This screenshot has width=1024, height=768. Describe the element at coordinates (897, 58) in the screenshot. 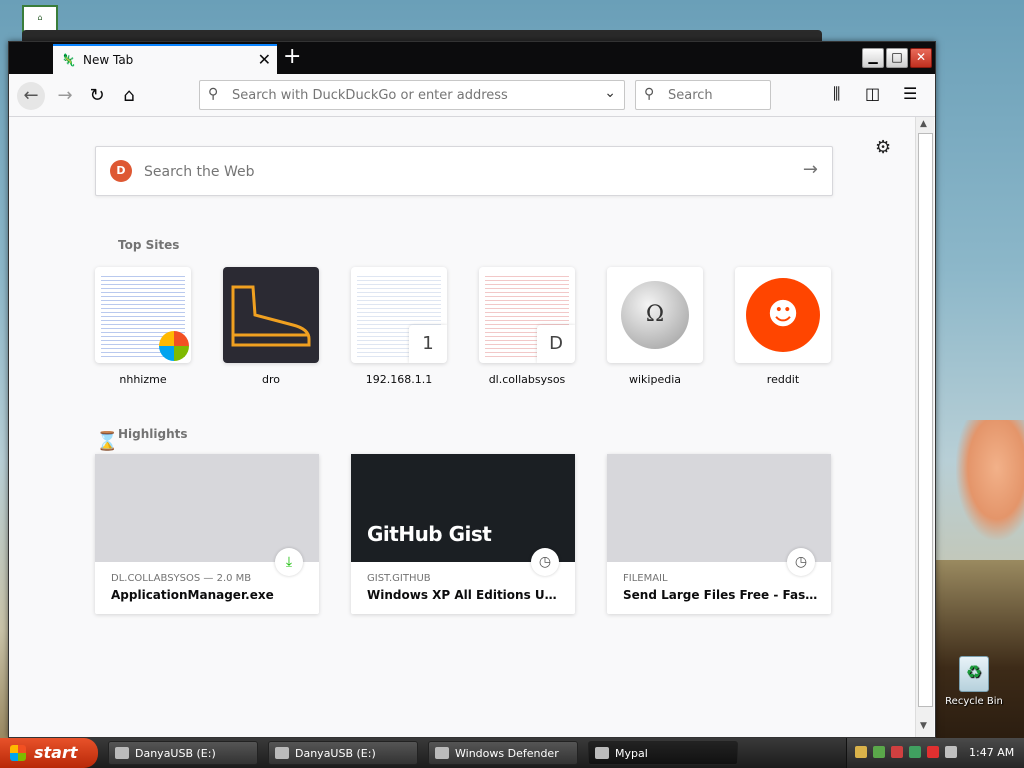

I see `maximize-button: □` at that location.